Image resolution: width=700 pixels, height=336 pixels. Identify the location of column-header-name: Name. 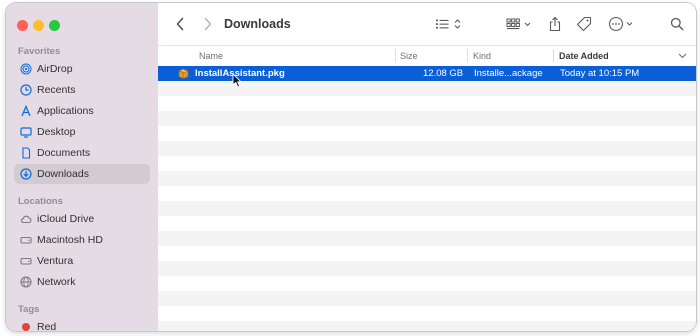
(211, 56).